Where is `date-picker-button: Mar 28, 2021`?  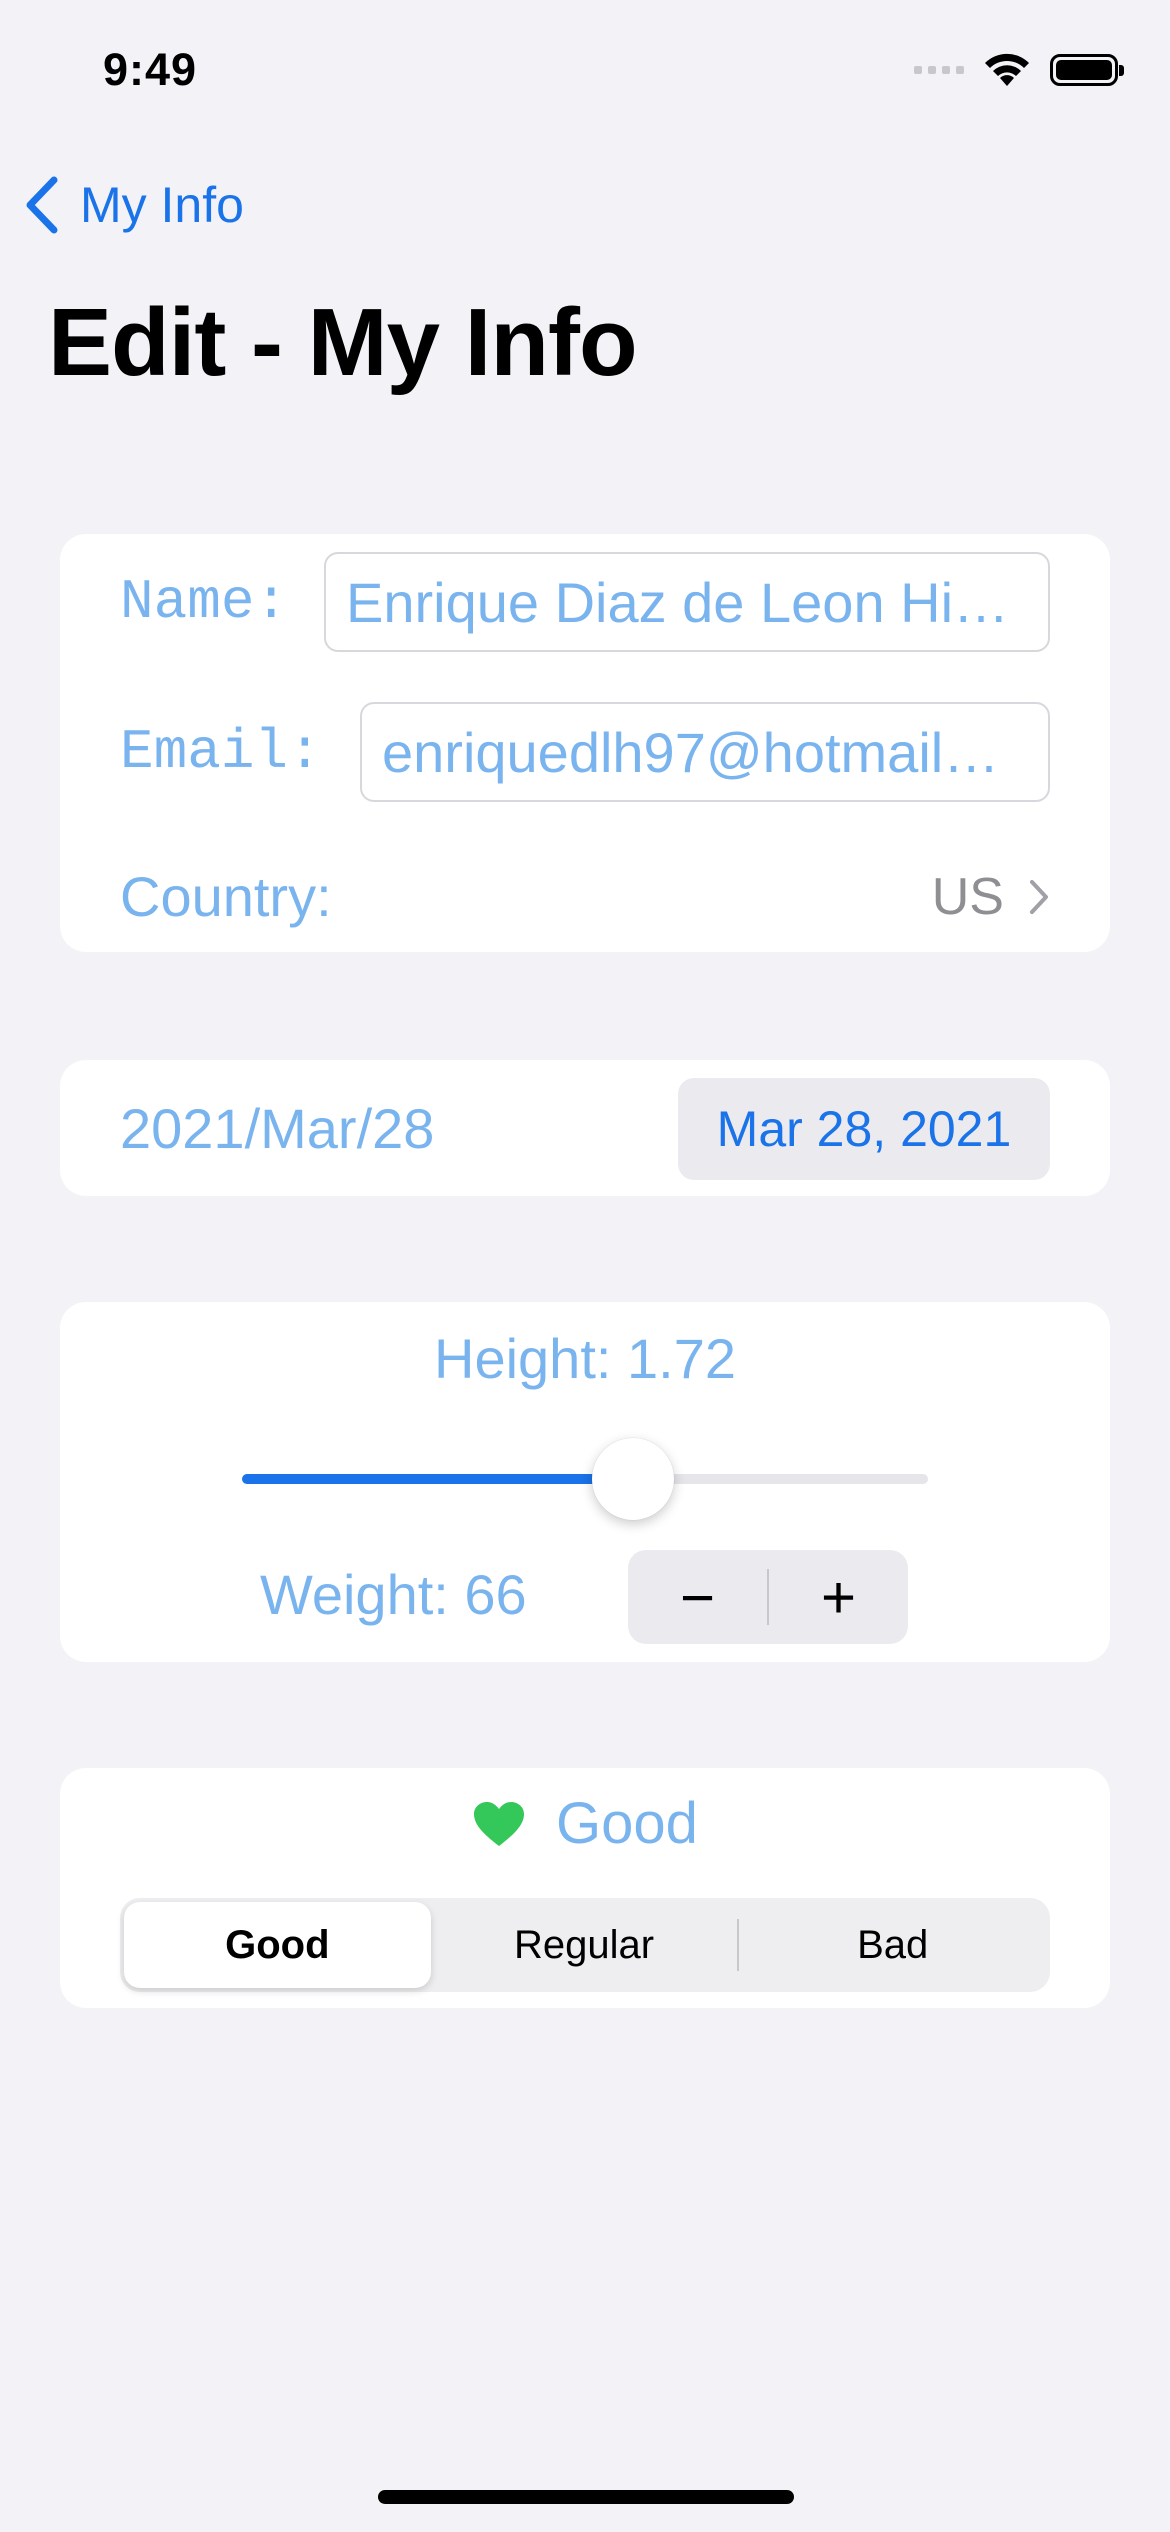 date-picker-button: Mar 28, 2021 is located at coordinates (864, 1129).